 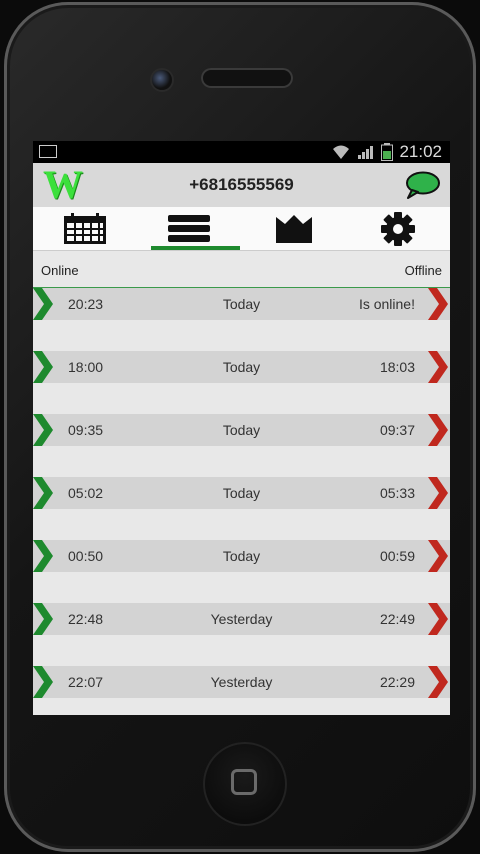 I want to click on chat-bubble-icon, so click(x=422, y=185).